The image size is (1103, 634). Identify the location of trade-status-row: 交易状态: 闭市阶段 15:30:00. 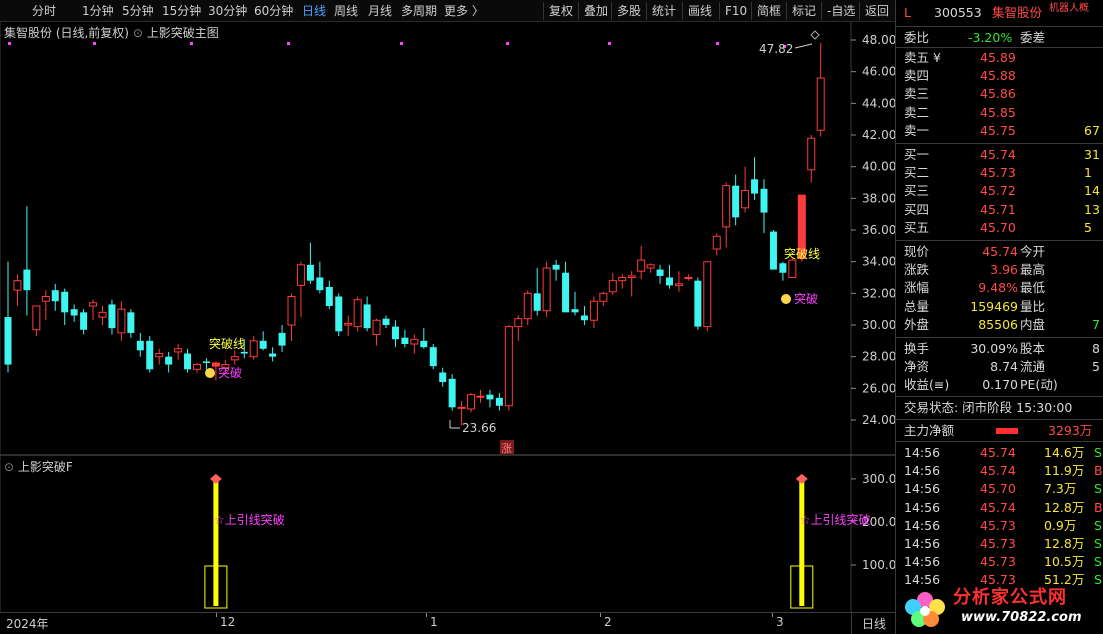
(999, 408).